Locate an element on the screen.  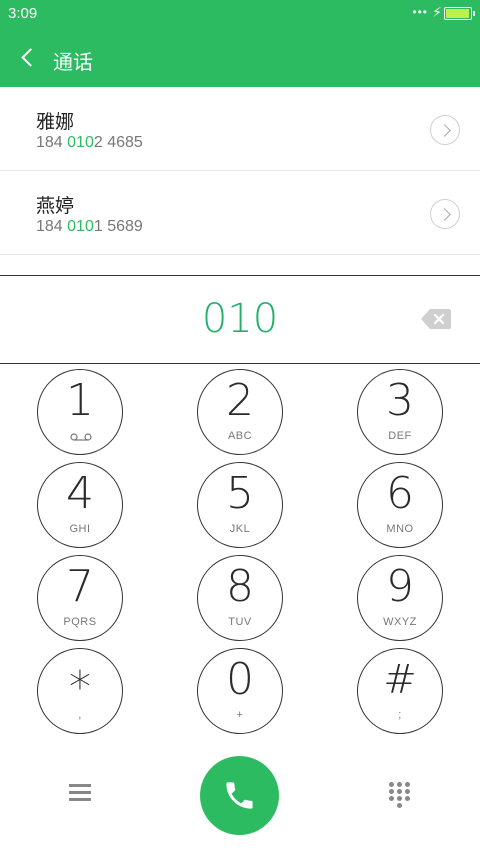
dialed-digits: 010 is located at coordinates (240, 319).